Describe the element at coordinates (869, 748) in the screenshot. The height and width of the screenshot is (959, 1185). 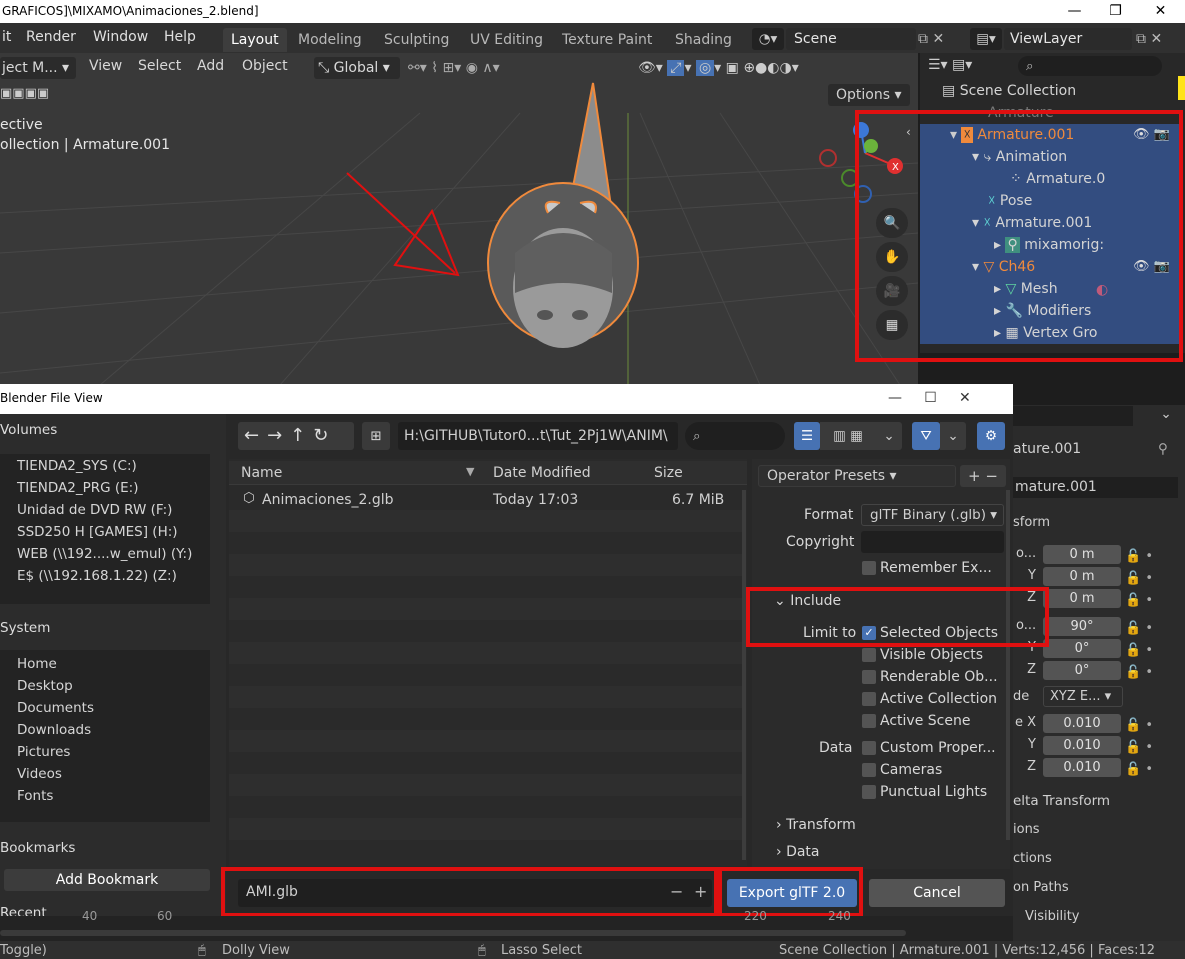
I see `custom-properties-checkbox` at that location.